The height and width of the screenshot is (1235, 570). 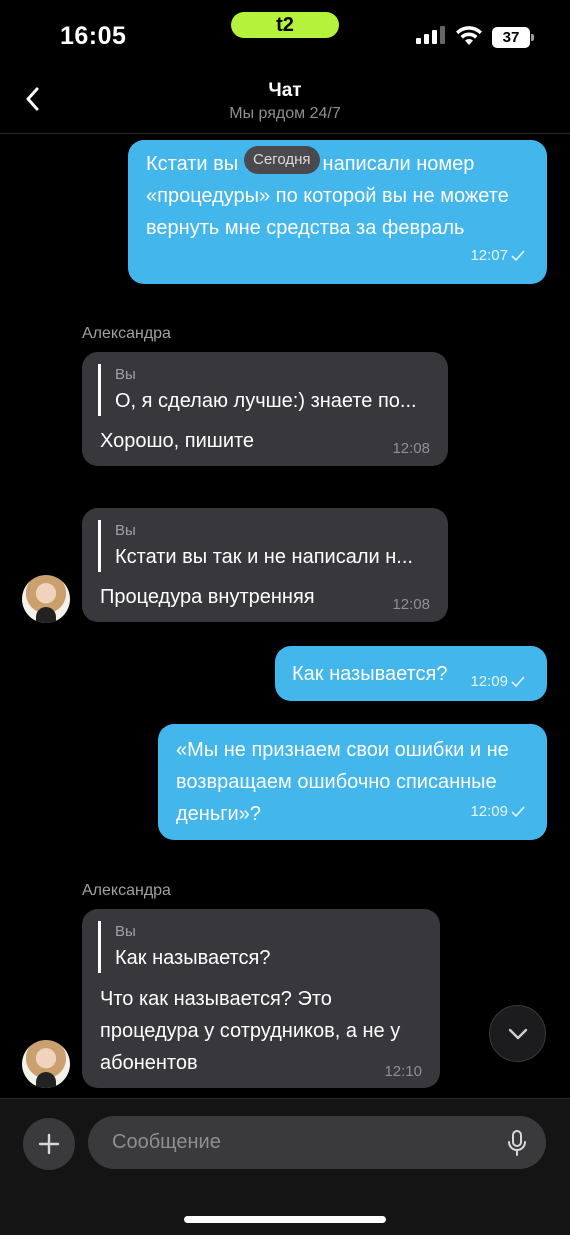 What do you see at coordinates (93, 36) in the screenshot?
I see `status-time: 16:05` at bounding box center [93, 36].